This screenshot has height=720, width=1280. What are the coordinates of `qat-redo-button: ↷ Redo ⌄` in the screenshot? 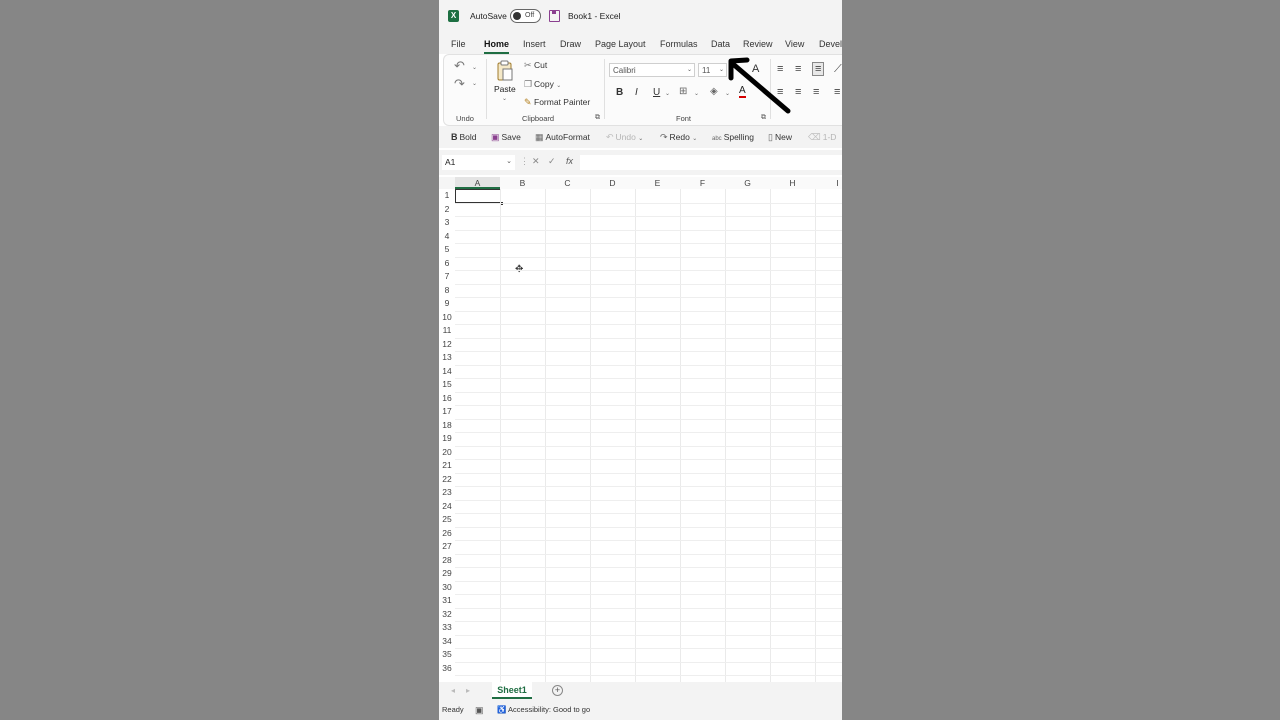 It's located at (678, 137).